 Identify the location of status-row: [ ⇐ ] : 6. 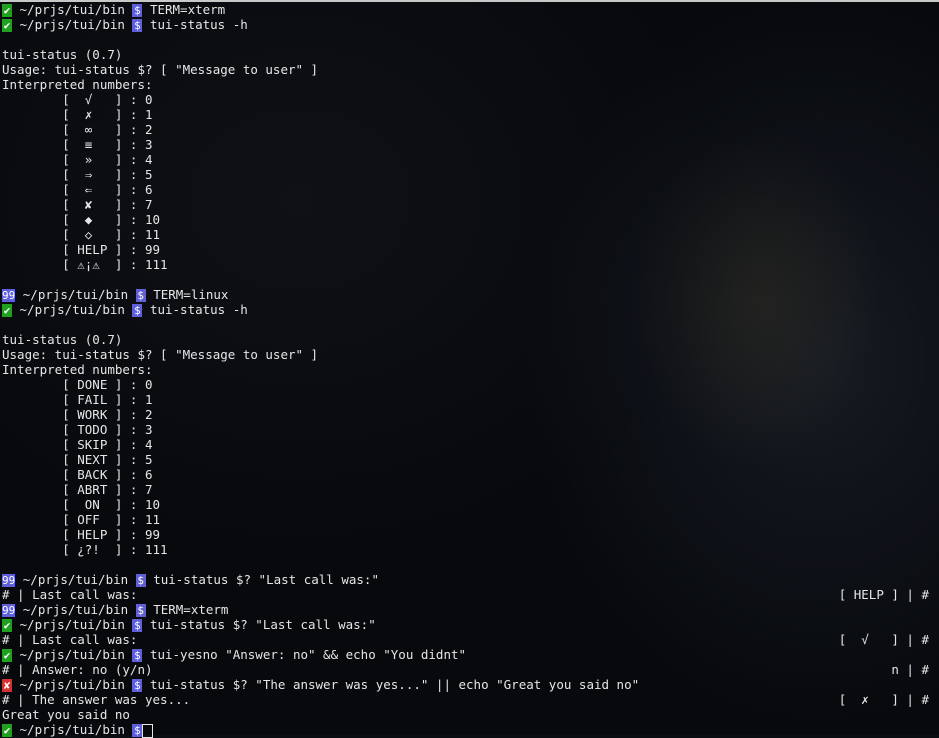
(77, 189).